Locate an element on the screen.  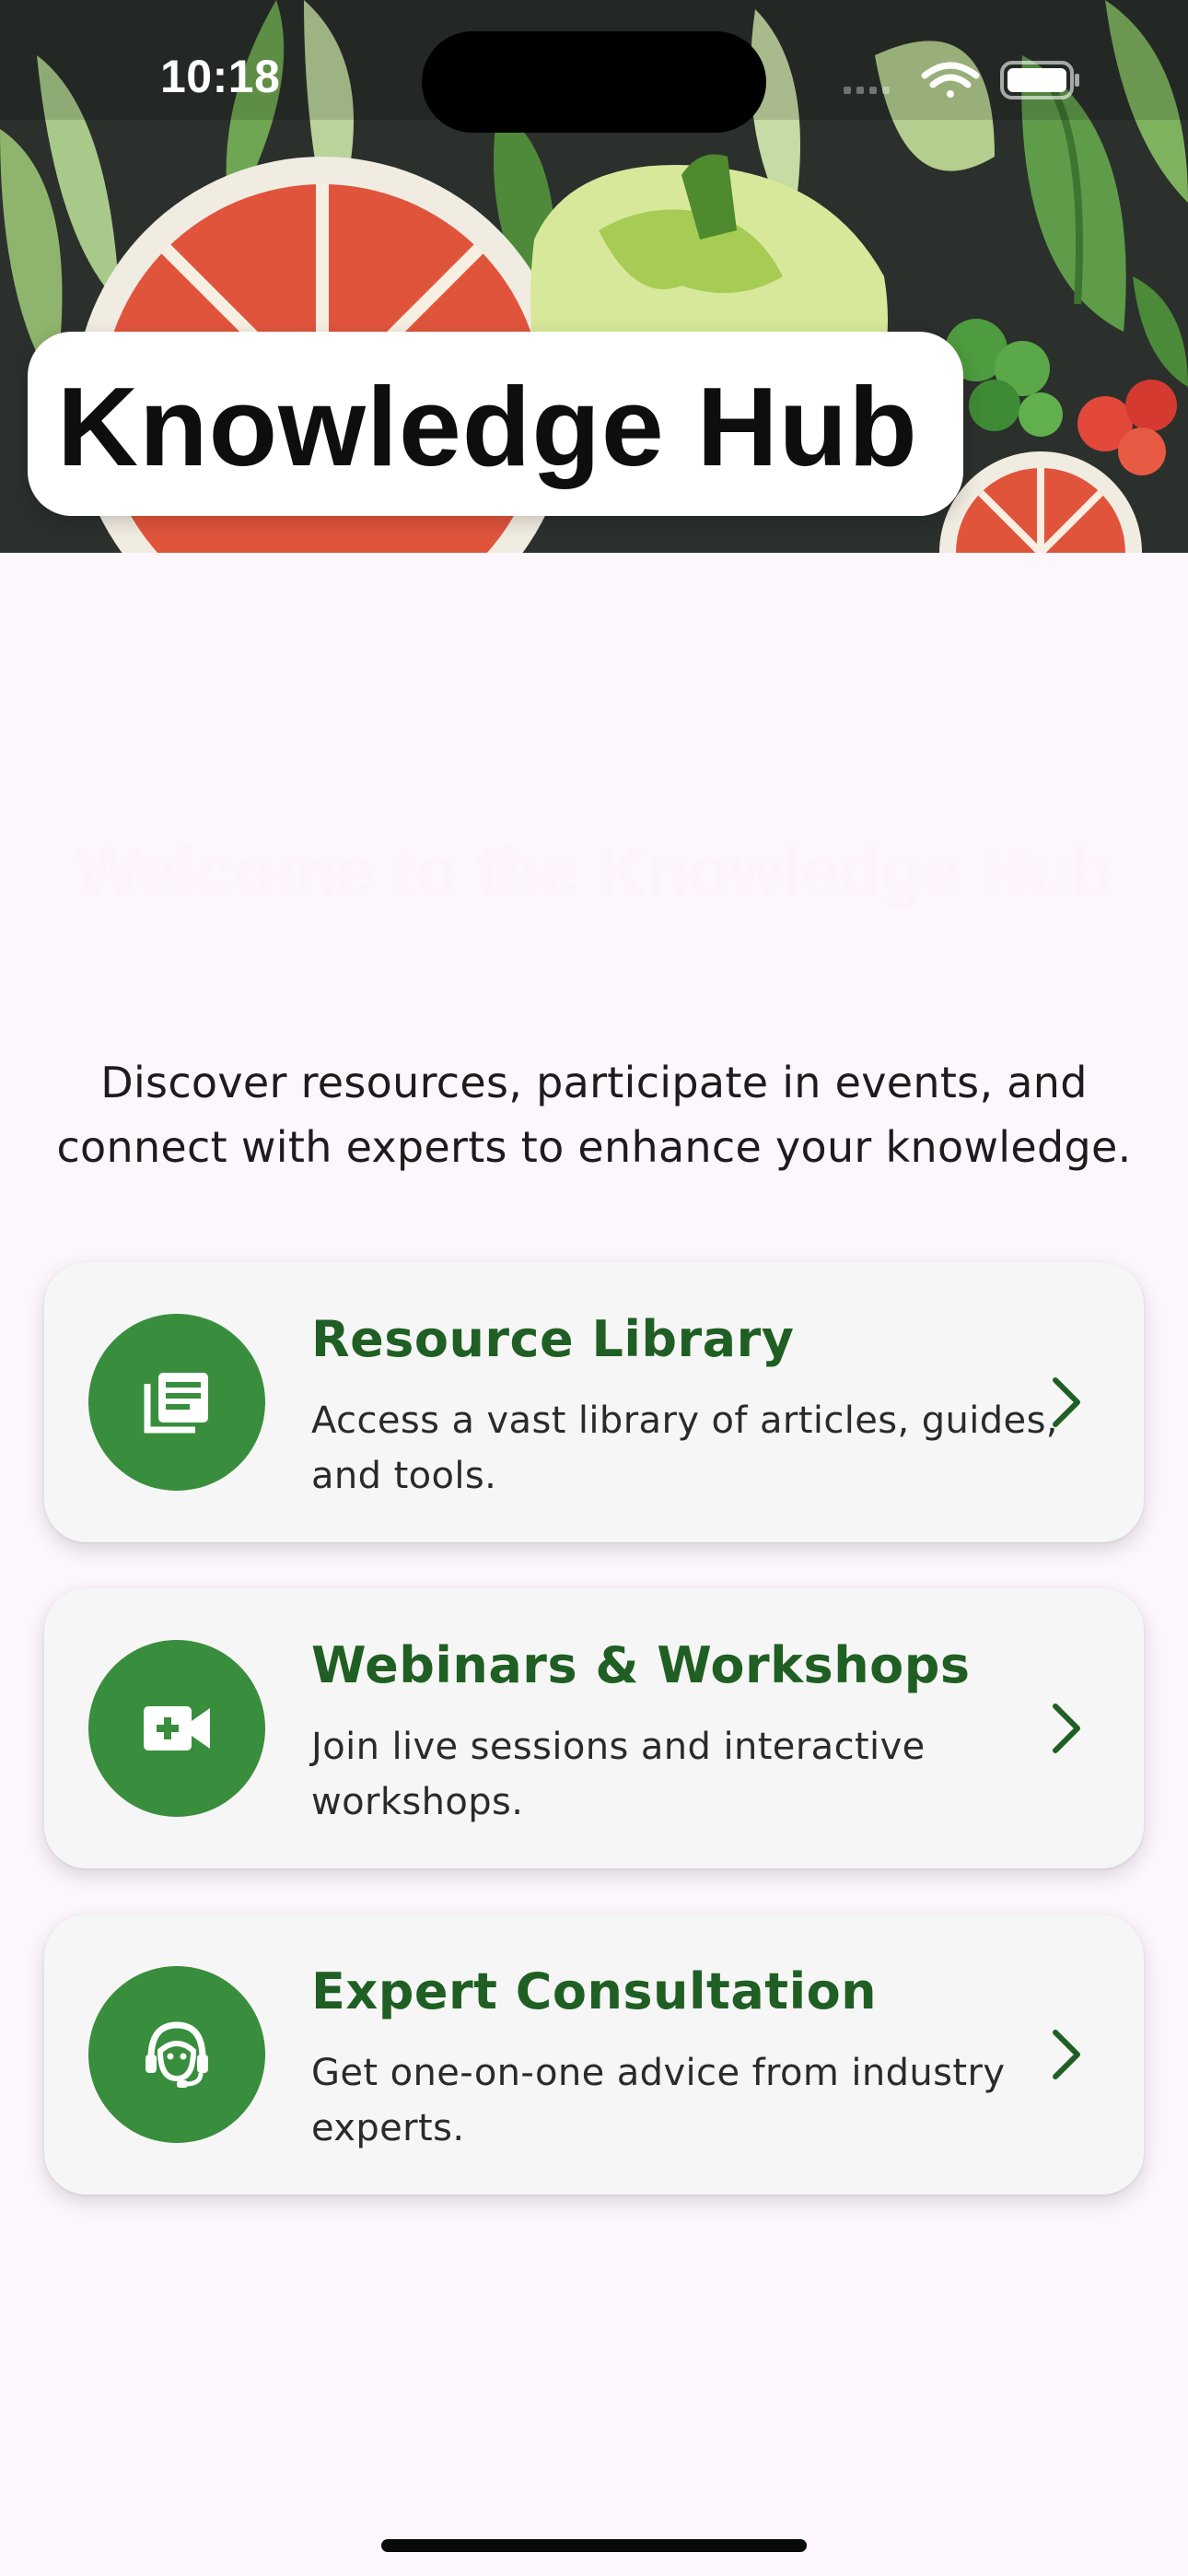
resource-library-icon-circle is located at coordinates (176, 1403).